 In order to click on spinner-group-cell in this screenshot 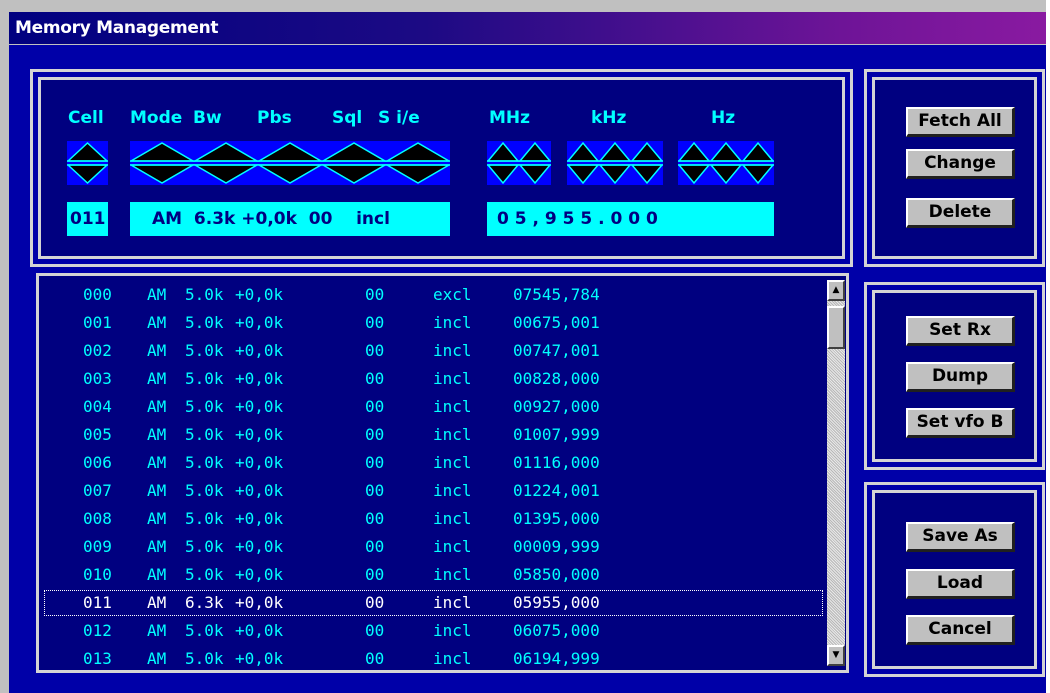, I will do `click(87, 163)`.